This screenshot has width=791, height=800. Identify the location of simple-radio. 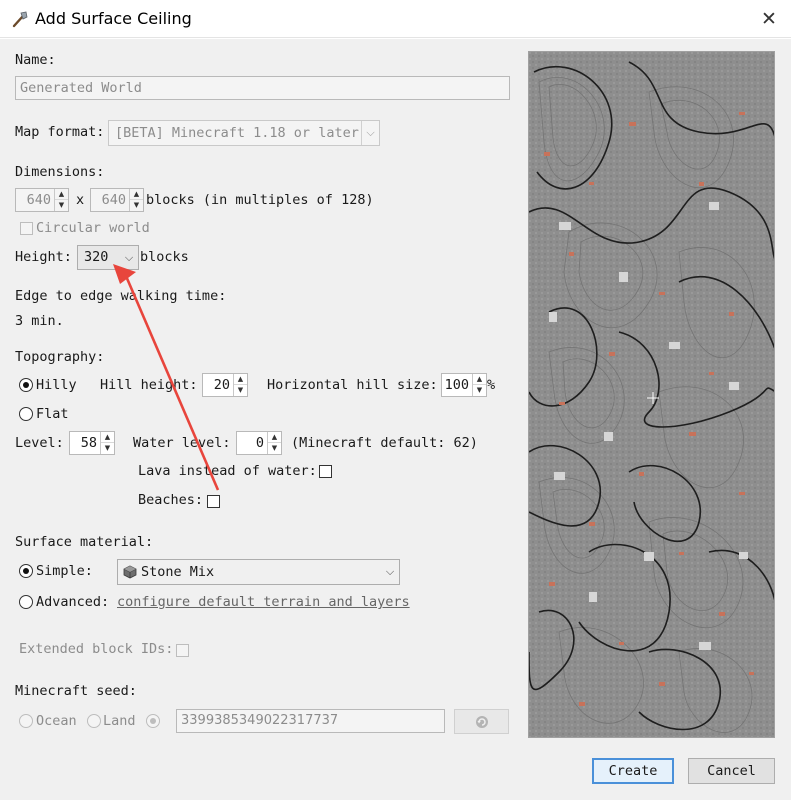
(26, 571).